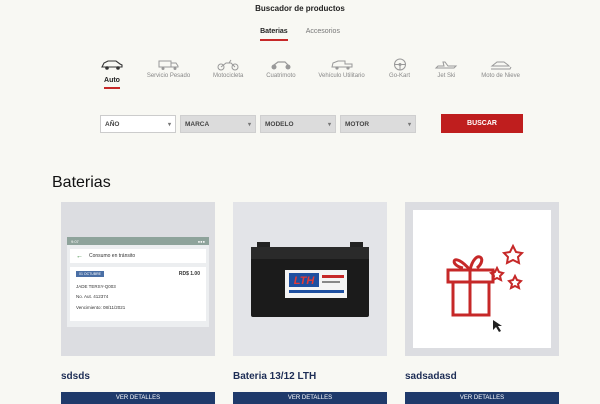  What do you see at coordinates (310, 376) in the screenshot?
I see `product-name: Bateria 13/12 LTH` at bounding box center [310, 376].